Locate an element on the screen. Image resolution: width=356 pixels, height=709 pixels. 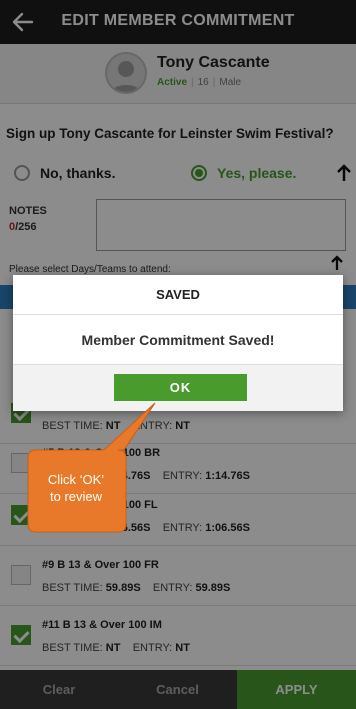
ok-button: OK is located at coordinates (180, 387).